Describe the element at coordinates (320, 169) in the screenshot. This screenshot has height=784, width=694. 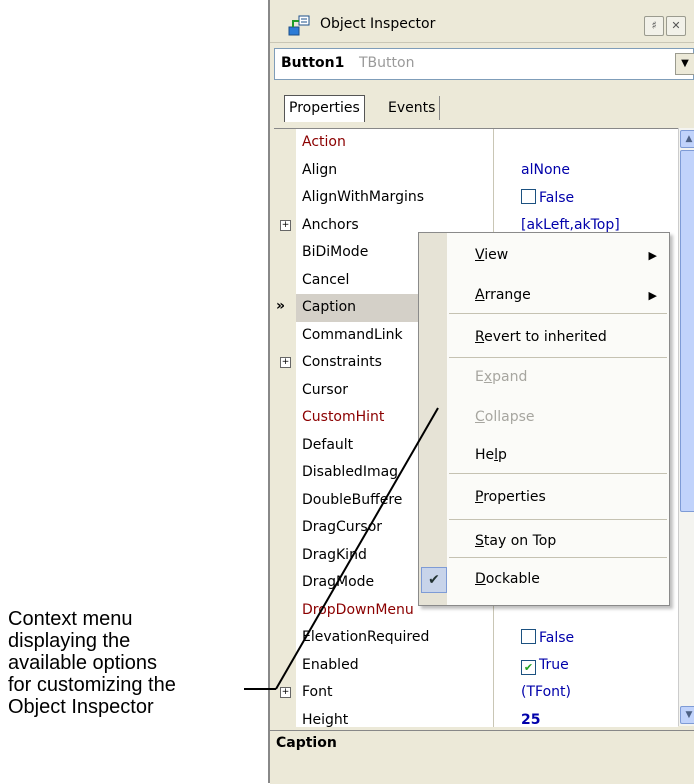
I see `property-name: Align` at that location.